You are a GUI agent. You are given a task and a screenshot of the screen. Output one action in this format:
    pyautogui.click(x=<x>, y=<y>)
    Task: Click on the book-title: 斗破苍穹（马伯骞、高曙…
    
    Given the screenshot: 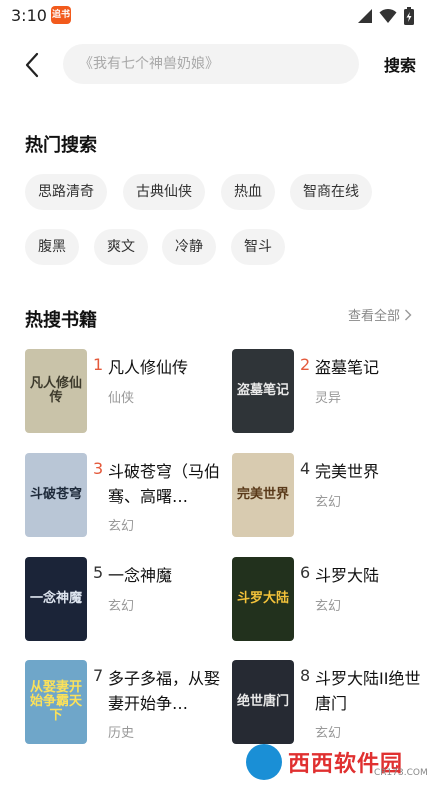 What is the action you would take?
    pyautogui.click(x=164, y=484)
    